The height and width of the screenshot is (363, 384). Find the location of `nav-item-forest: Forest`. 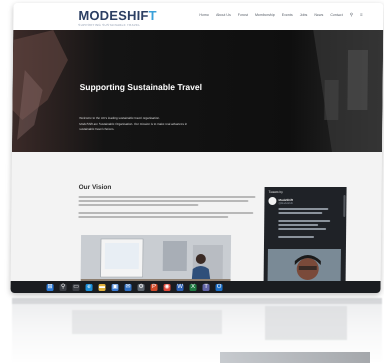

nav-item-forest: Forest is located at coordinates (243, 15).